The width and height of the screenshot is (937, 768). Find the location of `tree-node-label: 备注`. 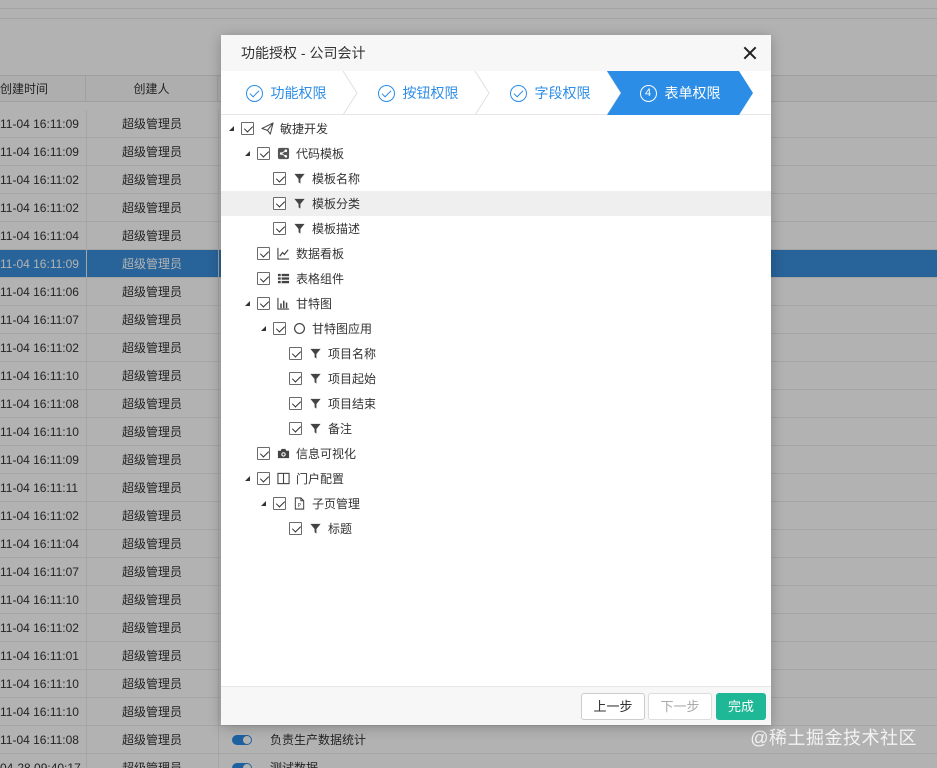

tree-node-label: 备注 is located at coordinates (340, 429).